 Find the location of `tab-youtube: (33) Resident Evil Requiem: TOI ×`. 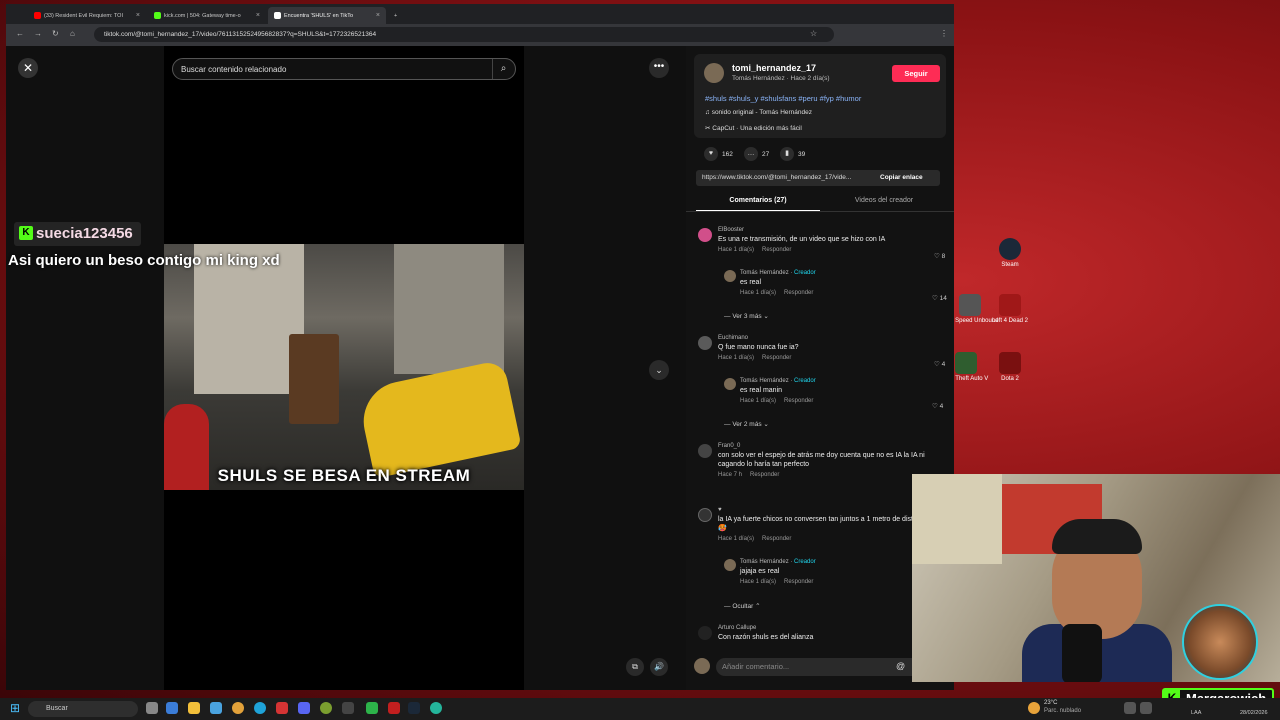

tab-youtube: (33) Resident Evil Requiem: TOI × is located at coordinates (87, 15).